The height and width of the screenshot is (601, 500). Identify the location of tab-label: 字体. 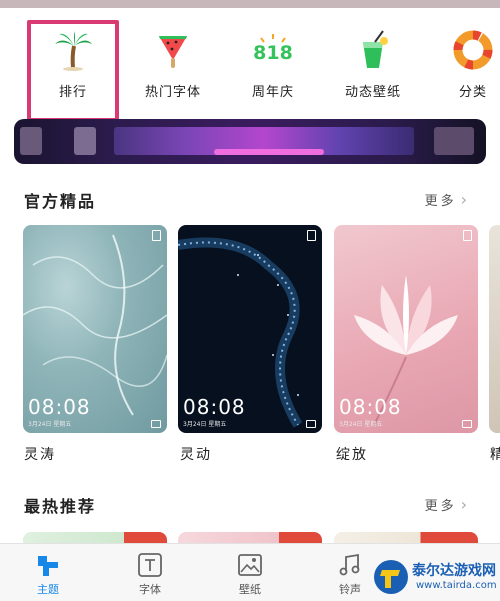
(150, 589).